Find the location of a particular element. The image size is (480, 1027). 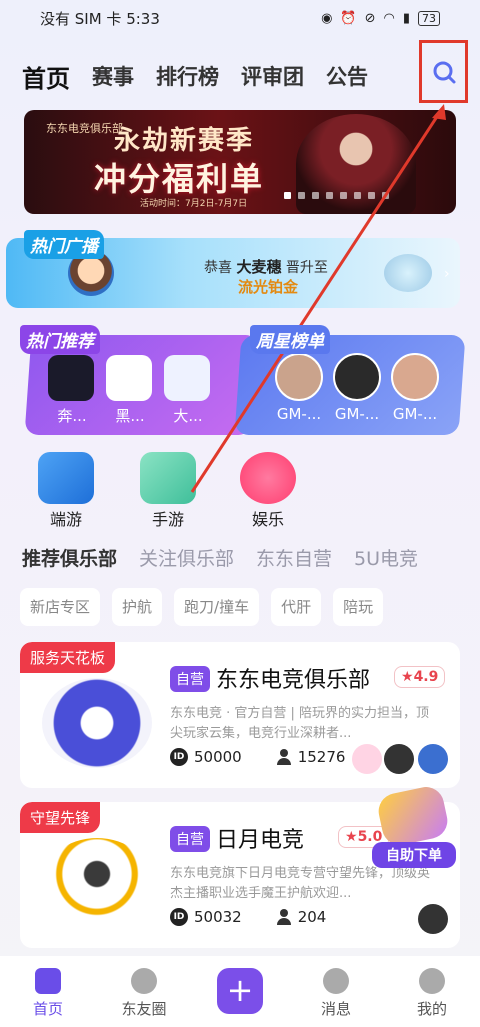

banner-pagination is located at coordinates (336, 195).